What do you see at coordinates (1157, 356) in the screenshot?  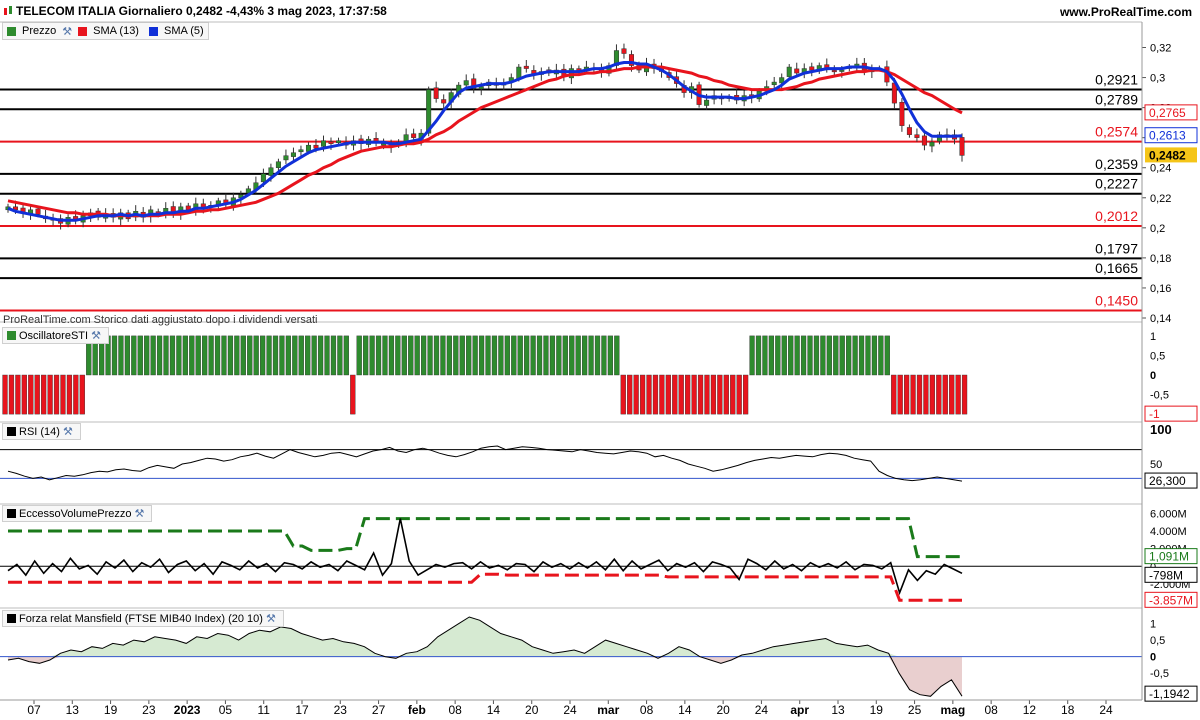 I see `sti-tick-label: 0,5` at bounding box center [1157, 356].